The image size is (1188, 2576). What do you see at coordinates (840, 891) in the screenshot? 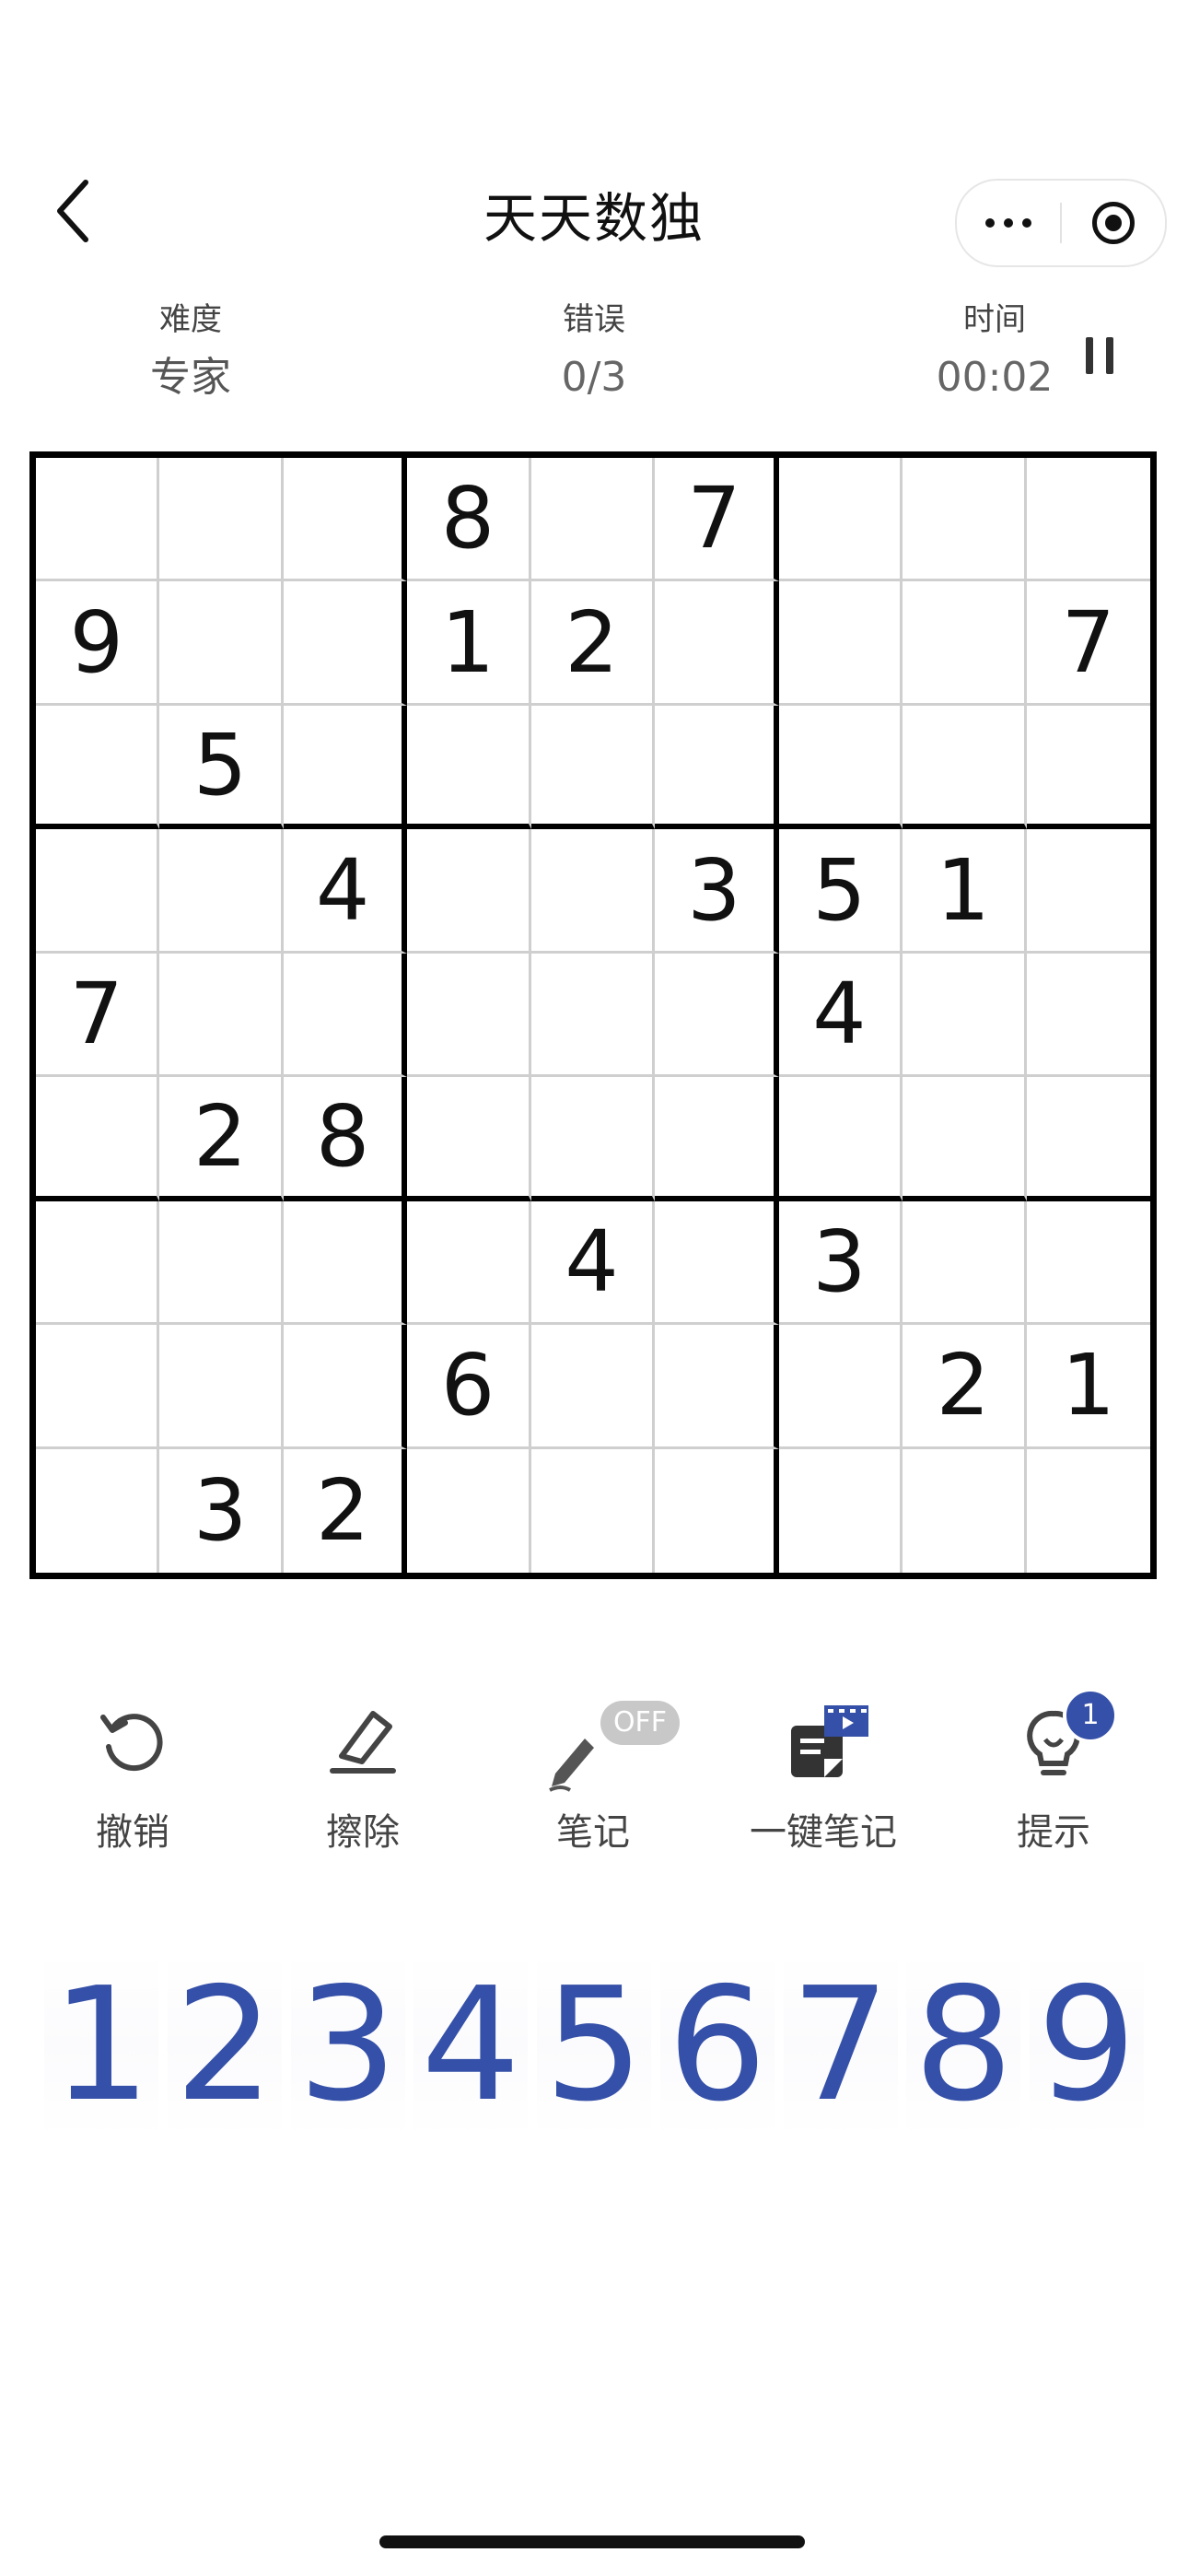
I see `board-cell-r4c7: 5` at bounding box center [840, 891].